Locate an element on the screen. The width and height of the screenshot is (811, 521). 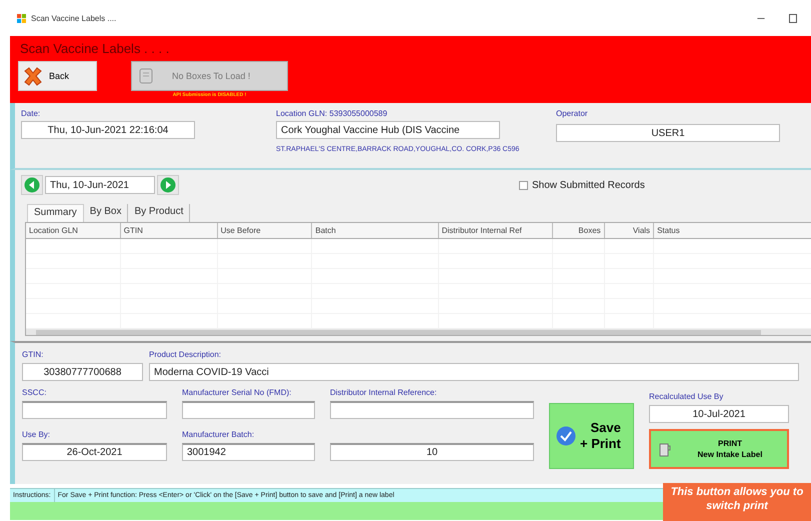
date-field: Thu, 10-Jun-2021 22:16:04 is located at coordinates (108, 130).